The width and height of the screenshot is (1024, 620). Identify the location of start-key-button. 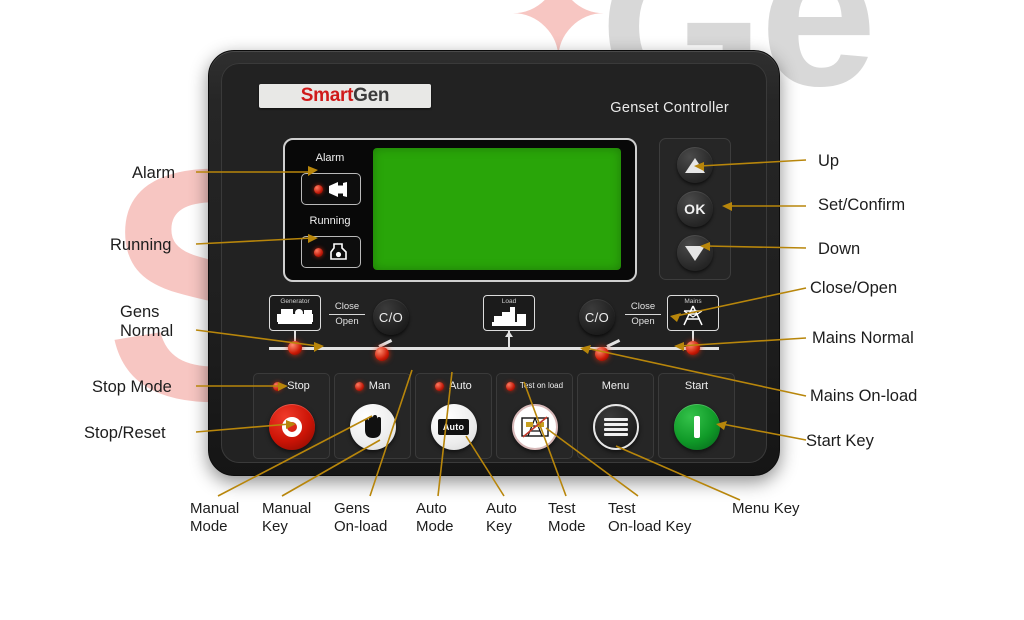
(696, 427).